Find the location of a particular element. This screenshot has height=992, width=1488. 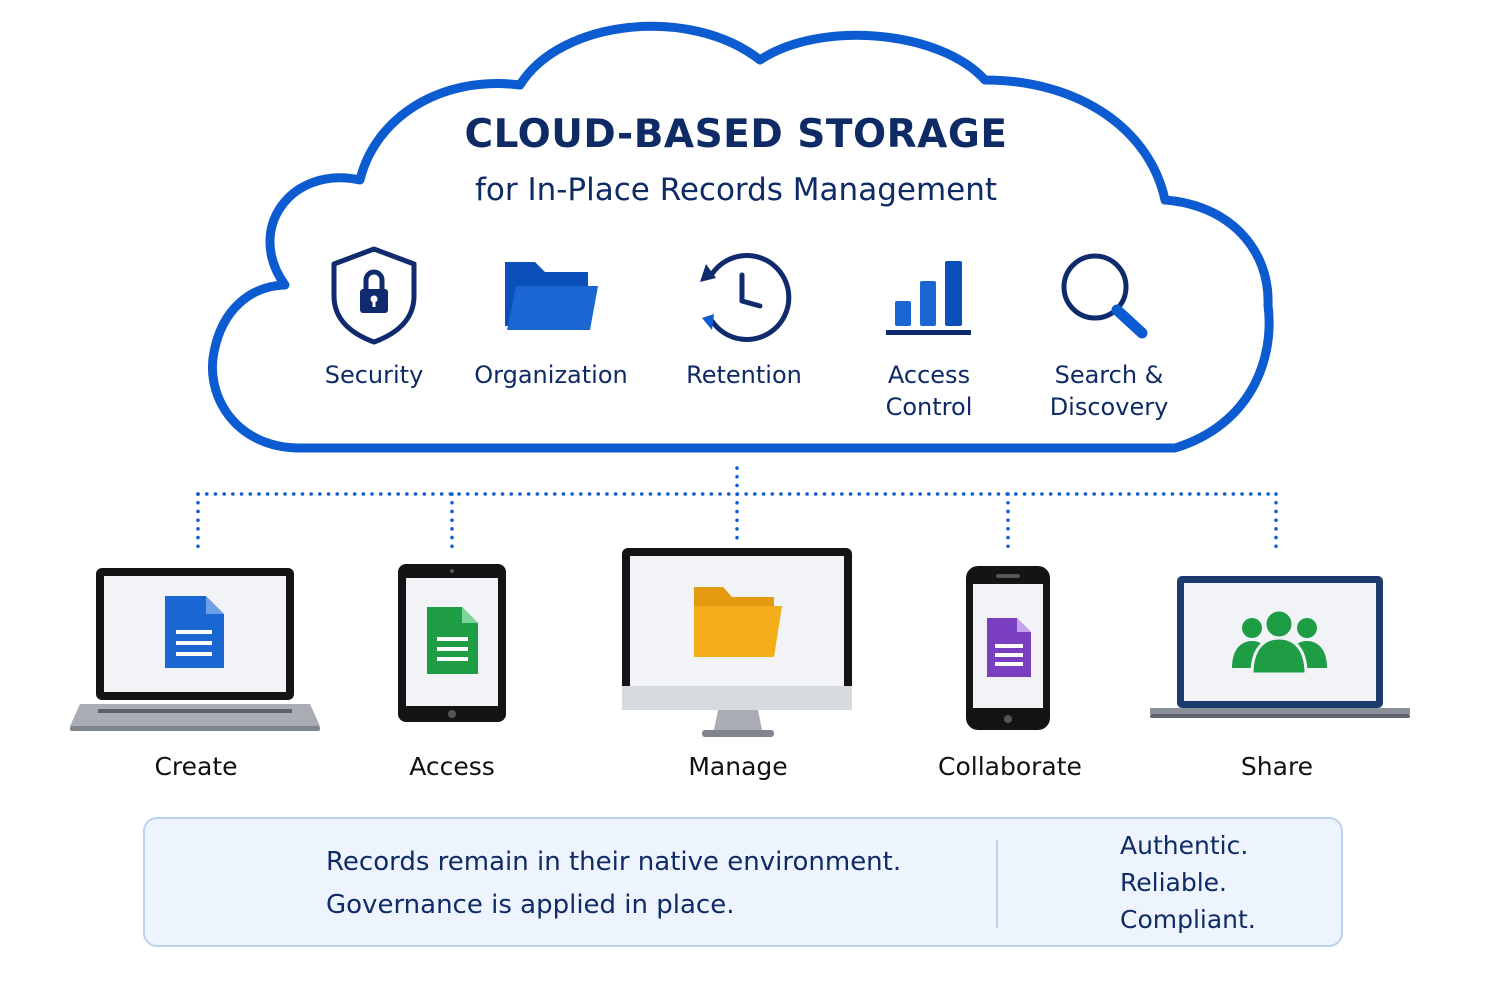

laptop-share is located at coordinates (1280, 647).